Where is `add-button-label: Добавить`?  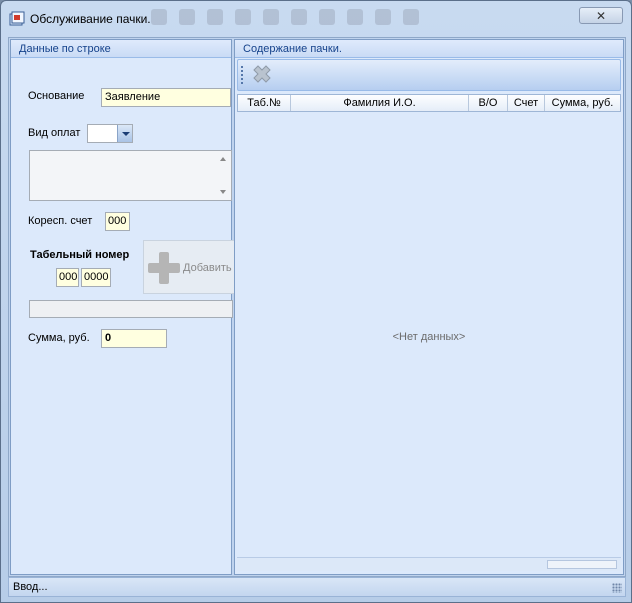 add-button-label: Добавить is located at coordinates (207, 268).